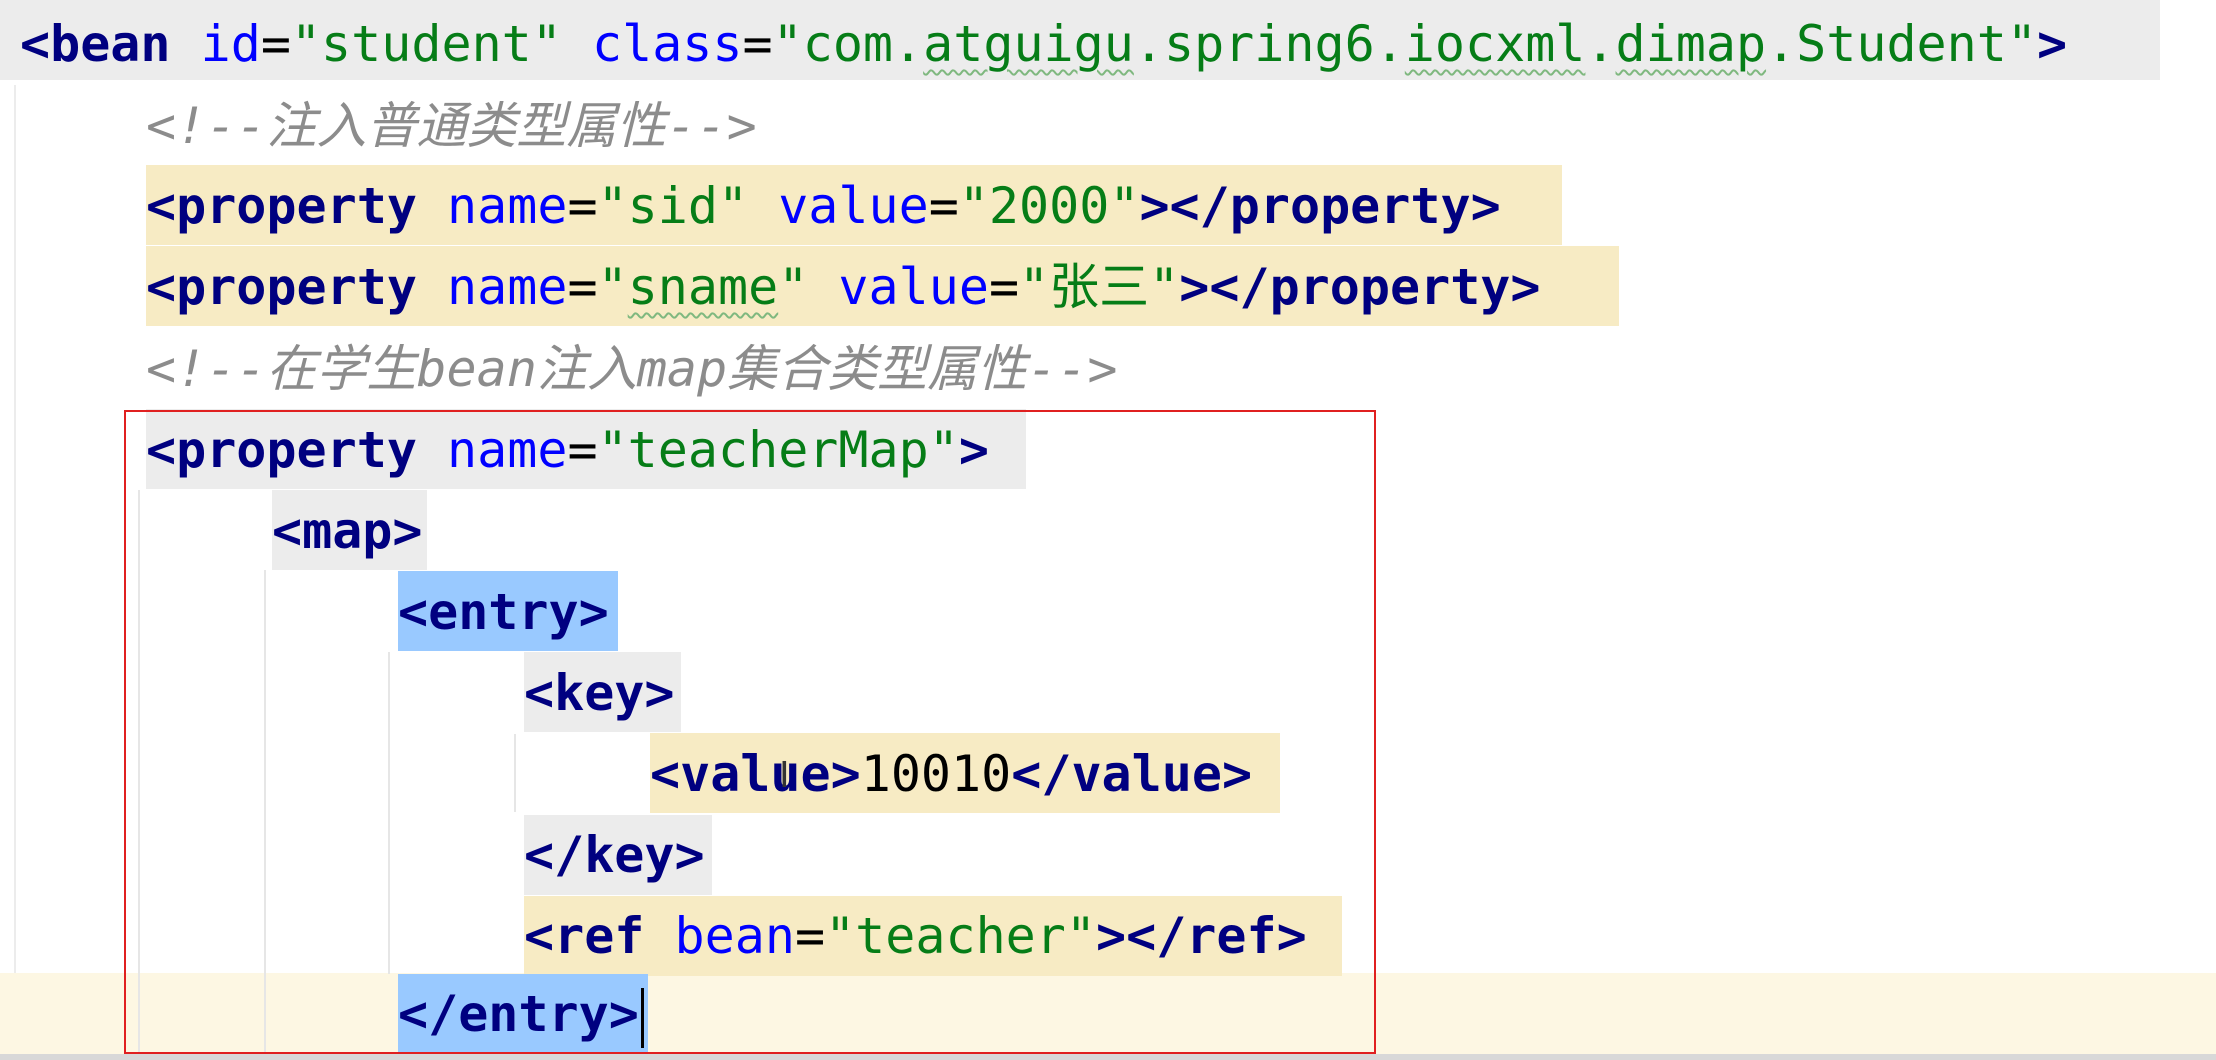  What do you see at coordinates (95, 44) in the screenshot?
I see `bean-open-tag: <bean` at bounding box center [95, 44].